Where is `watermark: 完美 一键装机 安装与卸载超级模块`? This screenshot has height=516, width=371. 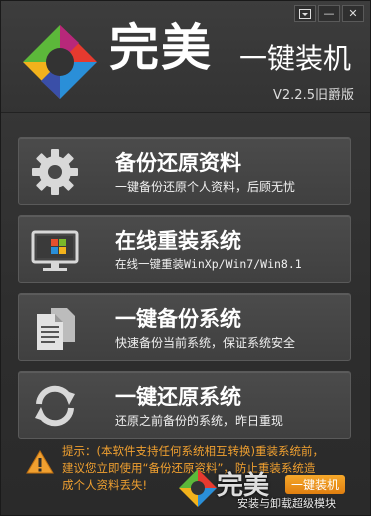
watermark: 完美 一键装机 安装与卸载超级模块 is located at coordinates (272, 490).